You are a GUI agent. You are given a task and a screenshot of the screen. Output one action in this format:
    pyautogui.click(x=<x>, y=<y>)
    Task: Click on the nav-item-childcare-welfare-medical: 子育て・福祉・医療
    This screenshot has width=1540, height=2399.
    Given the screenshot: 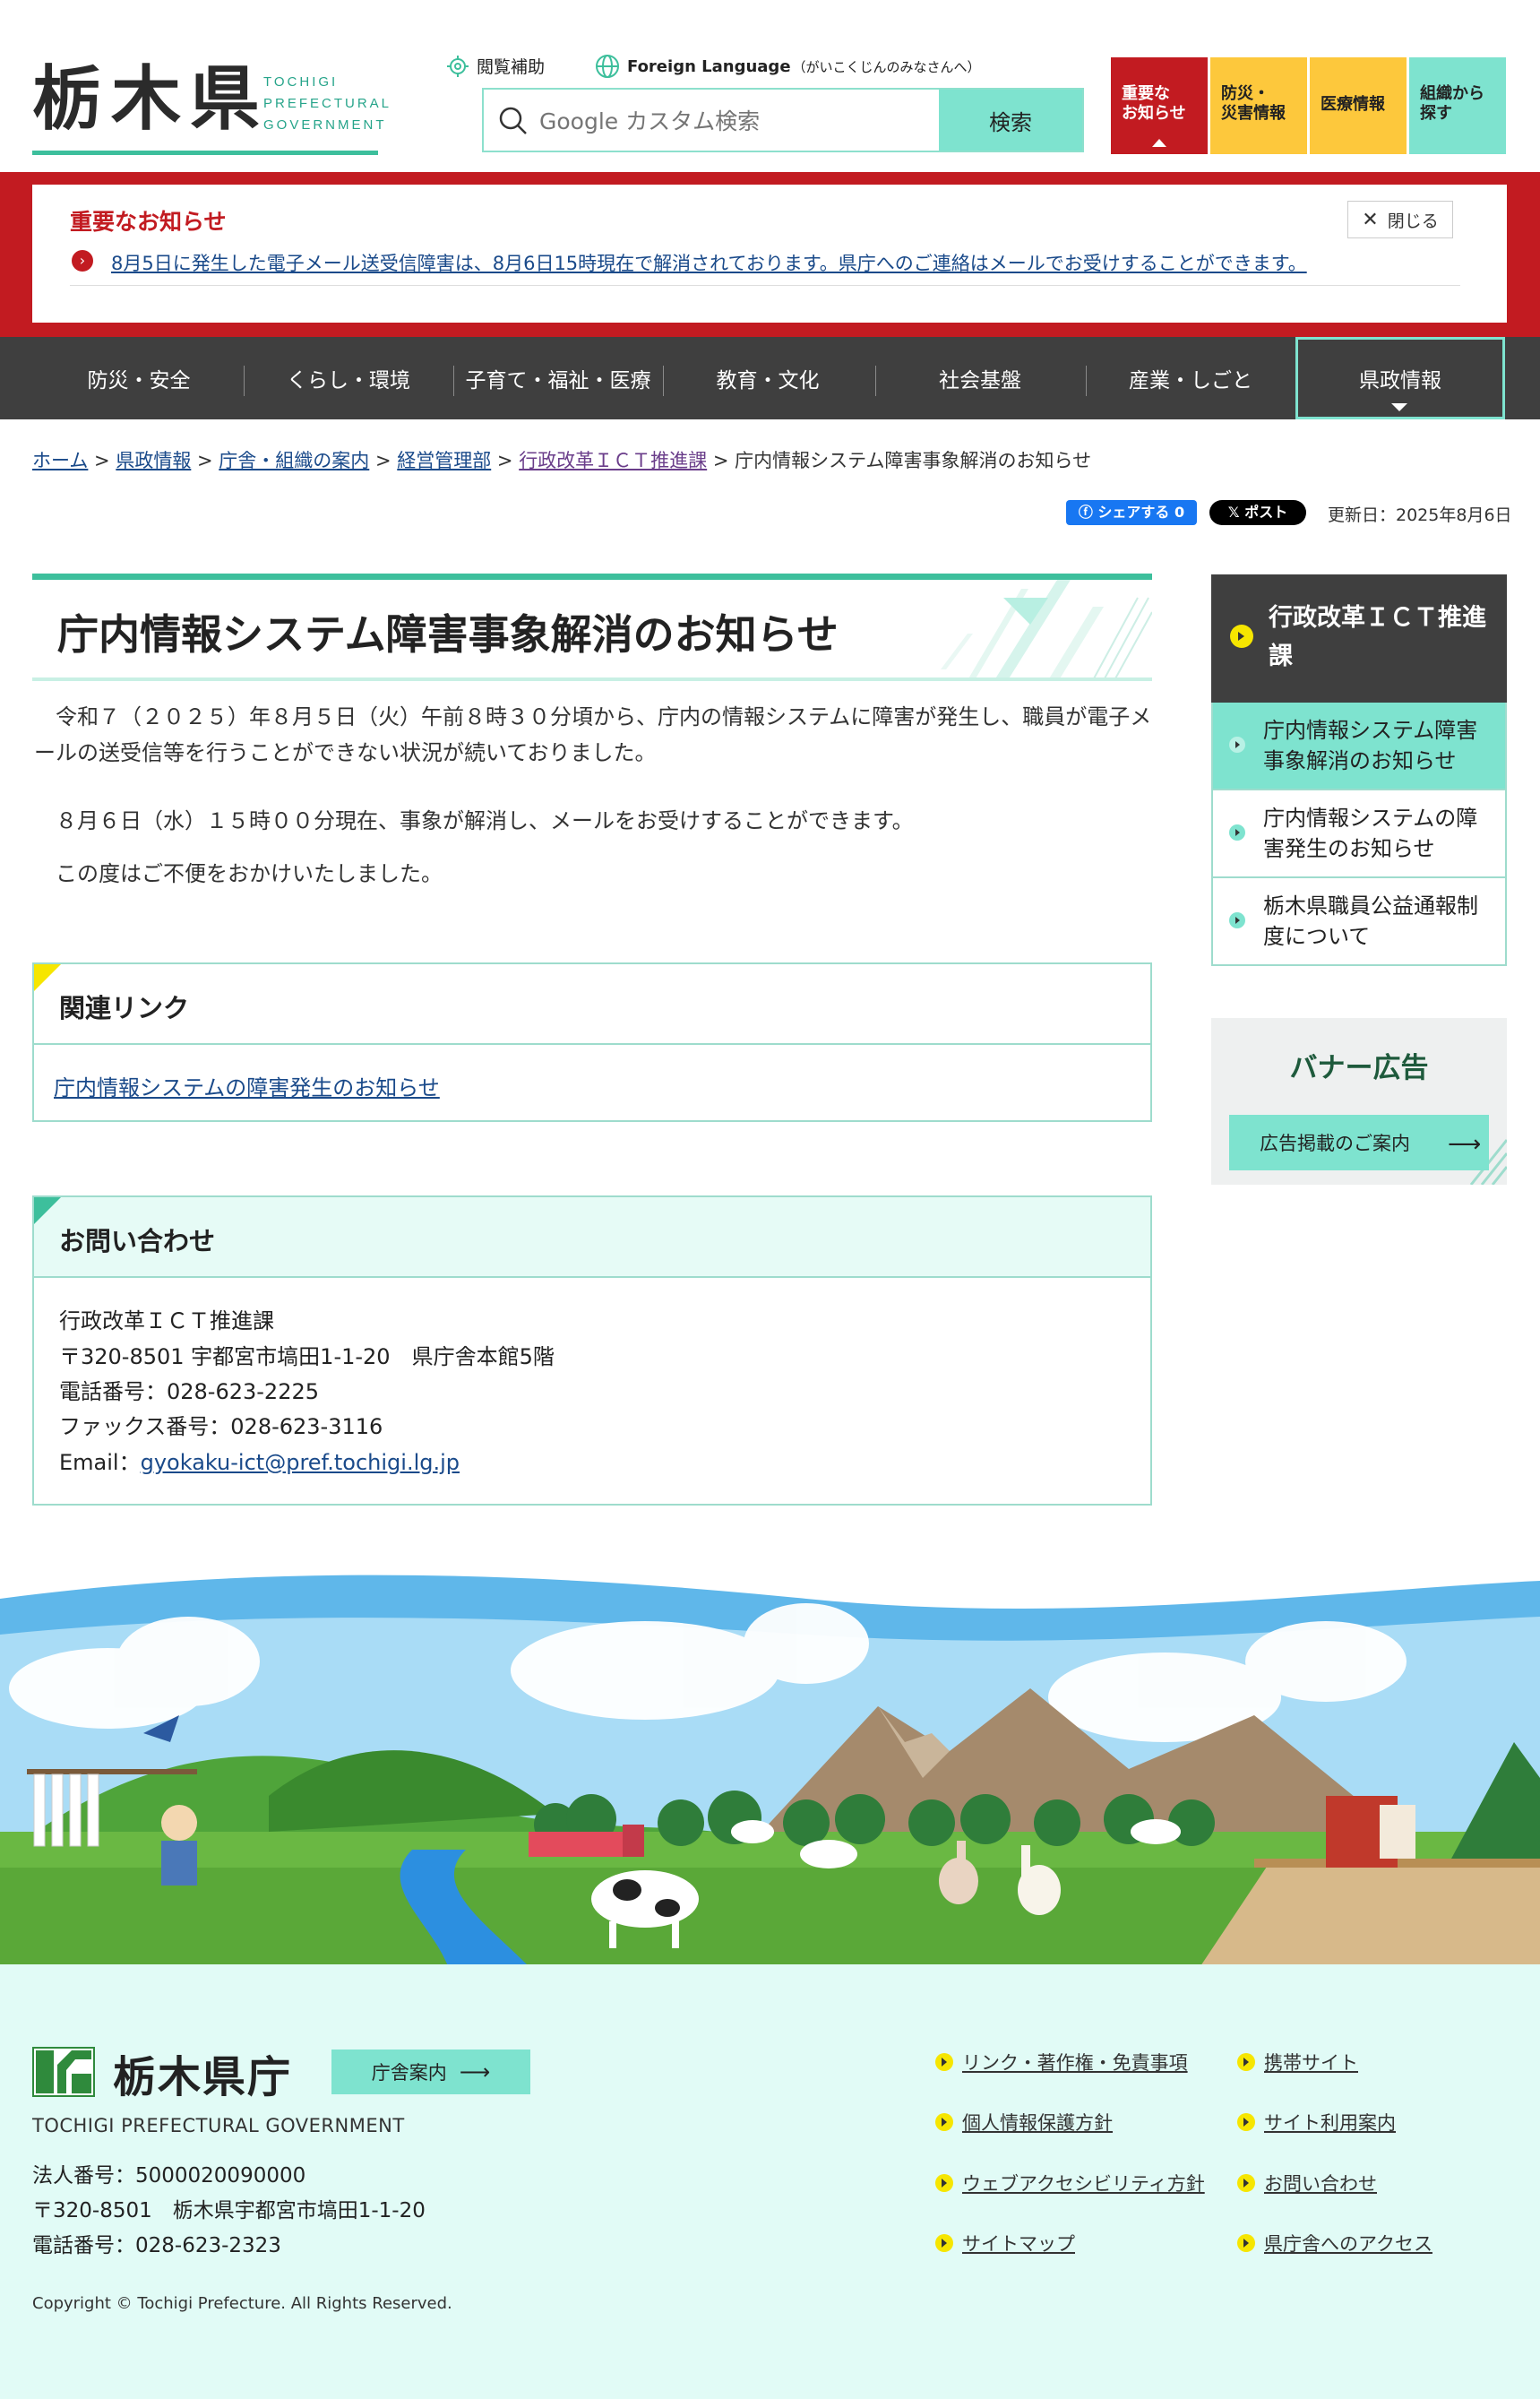 What is the action you would take?
    pyautogui.click(x=558, y=378)
    